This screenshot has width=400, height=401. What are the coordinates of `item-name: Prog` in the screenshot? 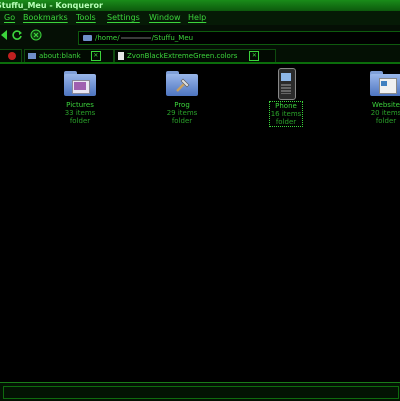 It's located at (182, 105).